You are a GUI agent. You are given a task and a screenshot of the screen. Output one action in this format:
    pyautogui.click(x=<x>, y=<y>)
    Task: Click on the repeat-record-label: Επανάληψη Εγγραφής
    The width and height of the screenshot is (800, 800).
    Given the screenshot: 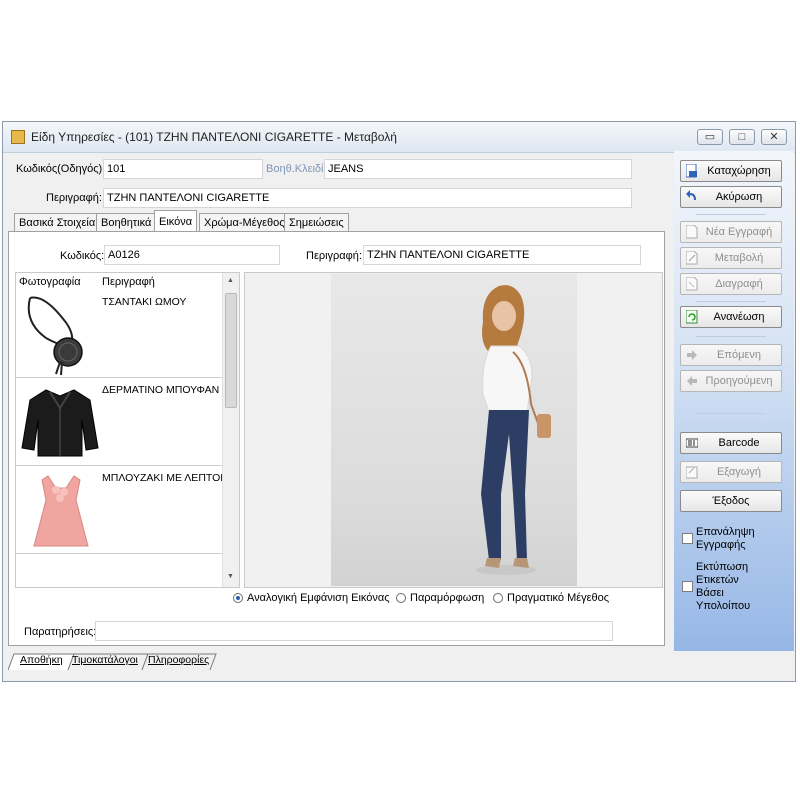 What is the action you would take?
    pyautogui.click(x=725, y=538)
    